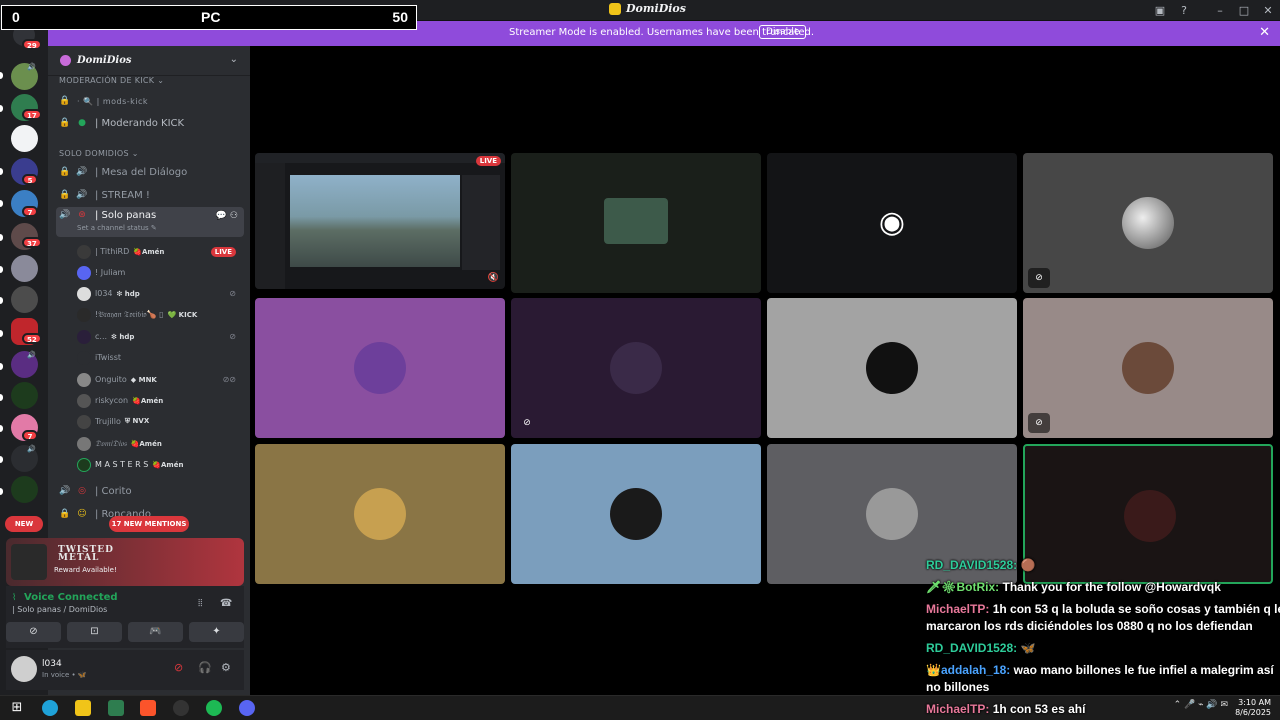 Image resolution: width=1280 pixels, height=720 pixels. Describe the element at coordinates (200, 603) in the screenshot. I see `noise-suppression-icon: ⦙⦙` at that location.